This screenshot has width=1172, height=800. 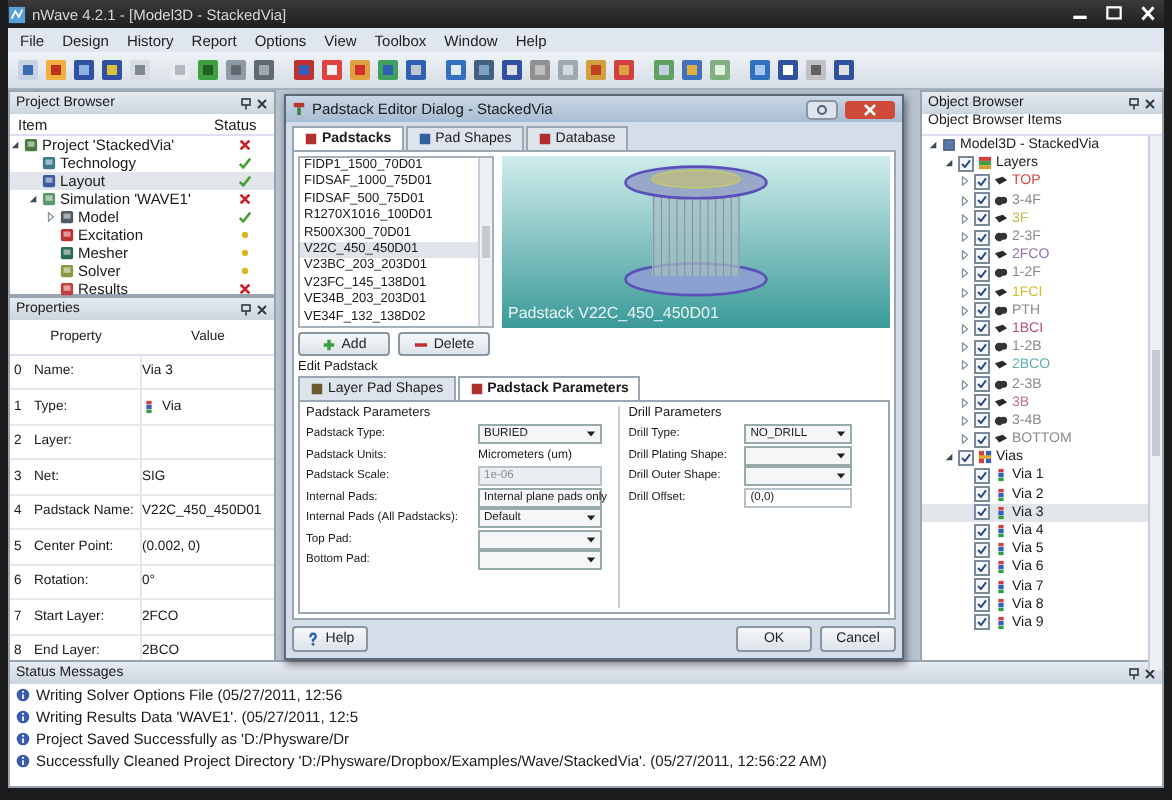 I want to click on layout-icon, so click(x=49, y=181).